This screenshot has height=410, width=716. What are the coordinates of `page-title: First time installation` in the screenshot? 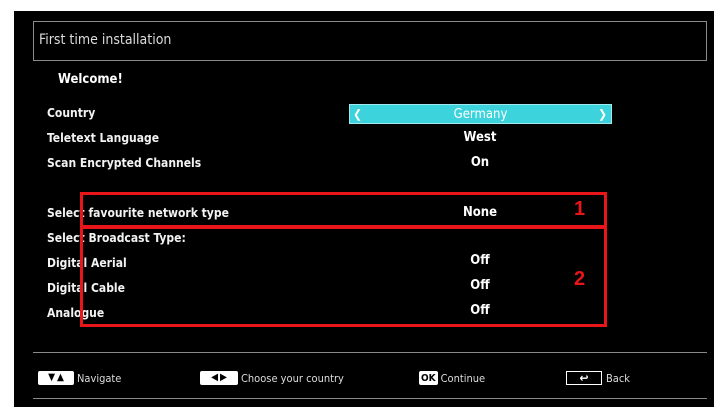 It's located at (105, 40).